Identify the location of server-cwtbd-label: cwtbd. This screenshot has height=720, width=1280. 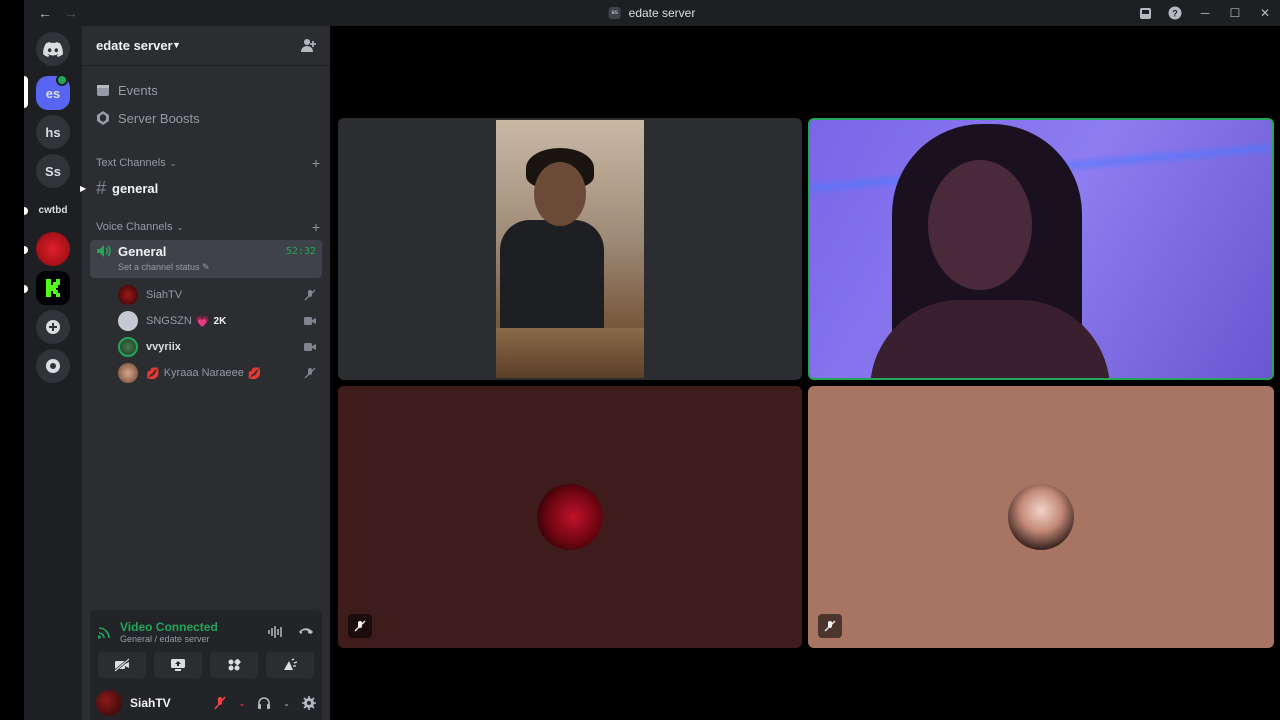
(53, 210).